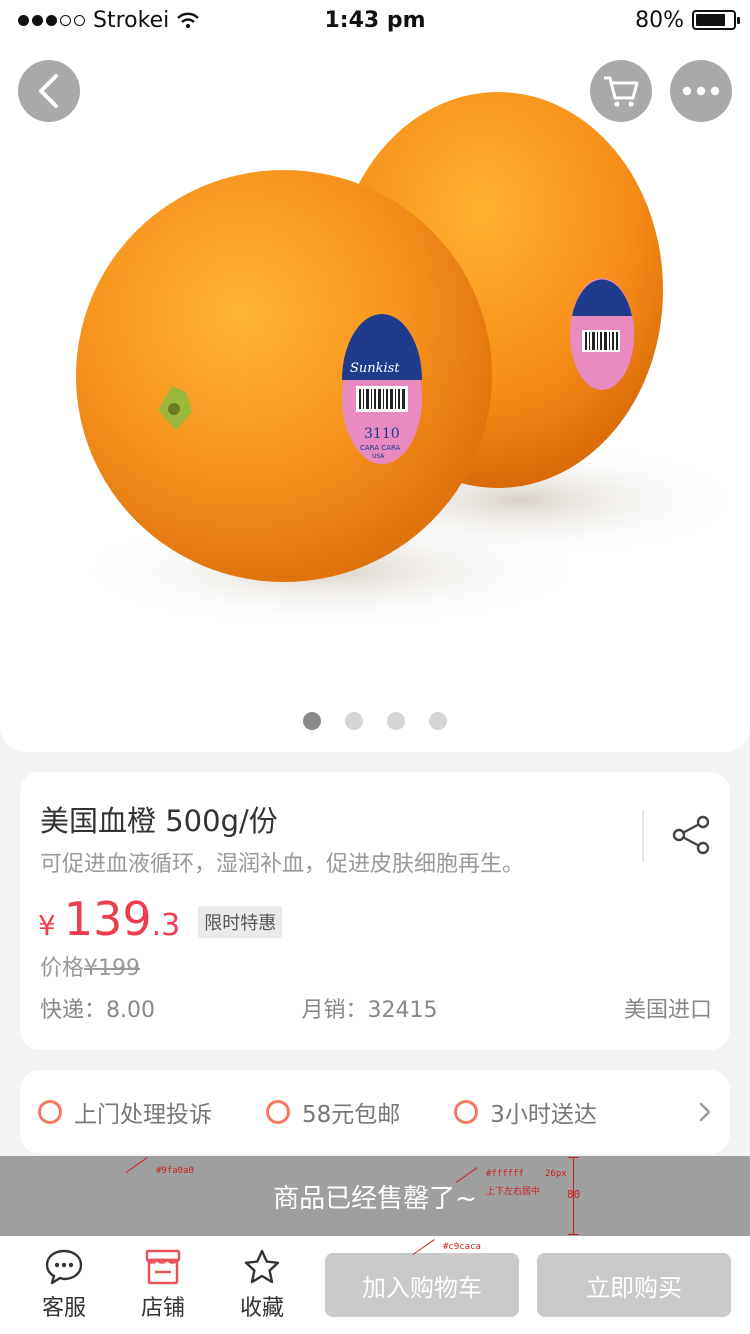 The width and height of the screenshot is (750, 1334). I want to click on more-button, so click(701, 91).